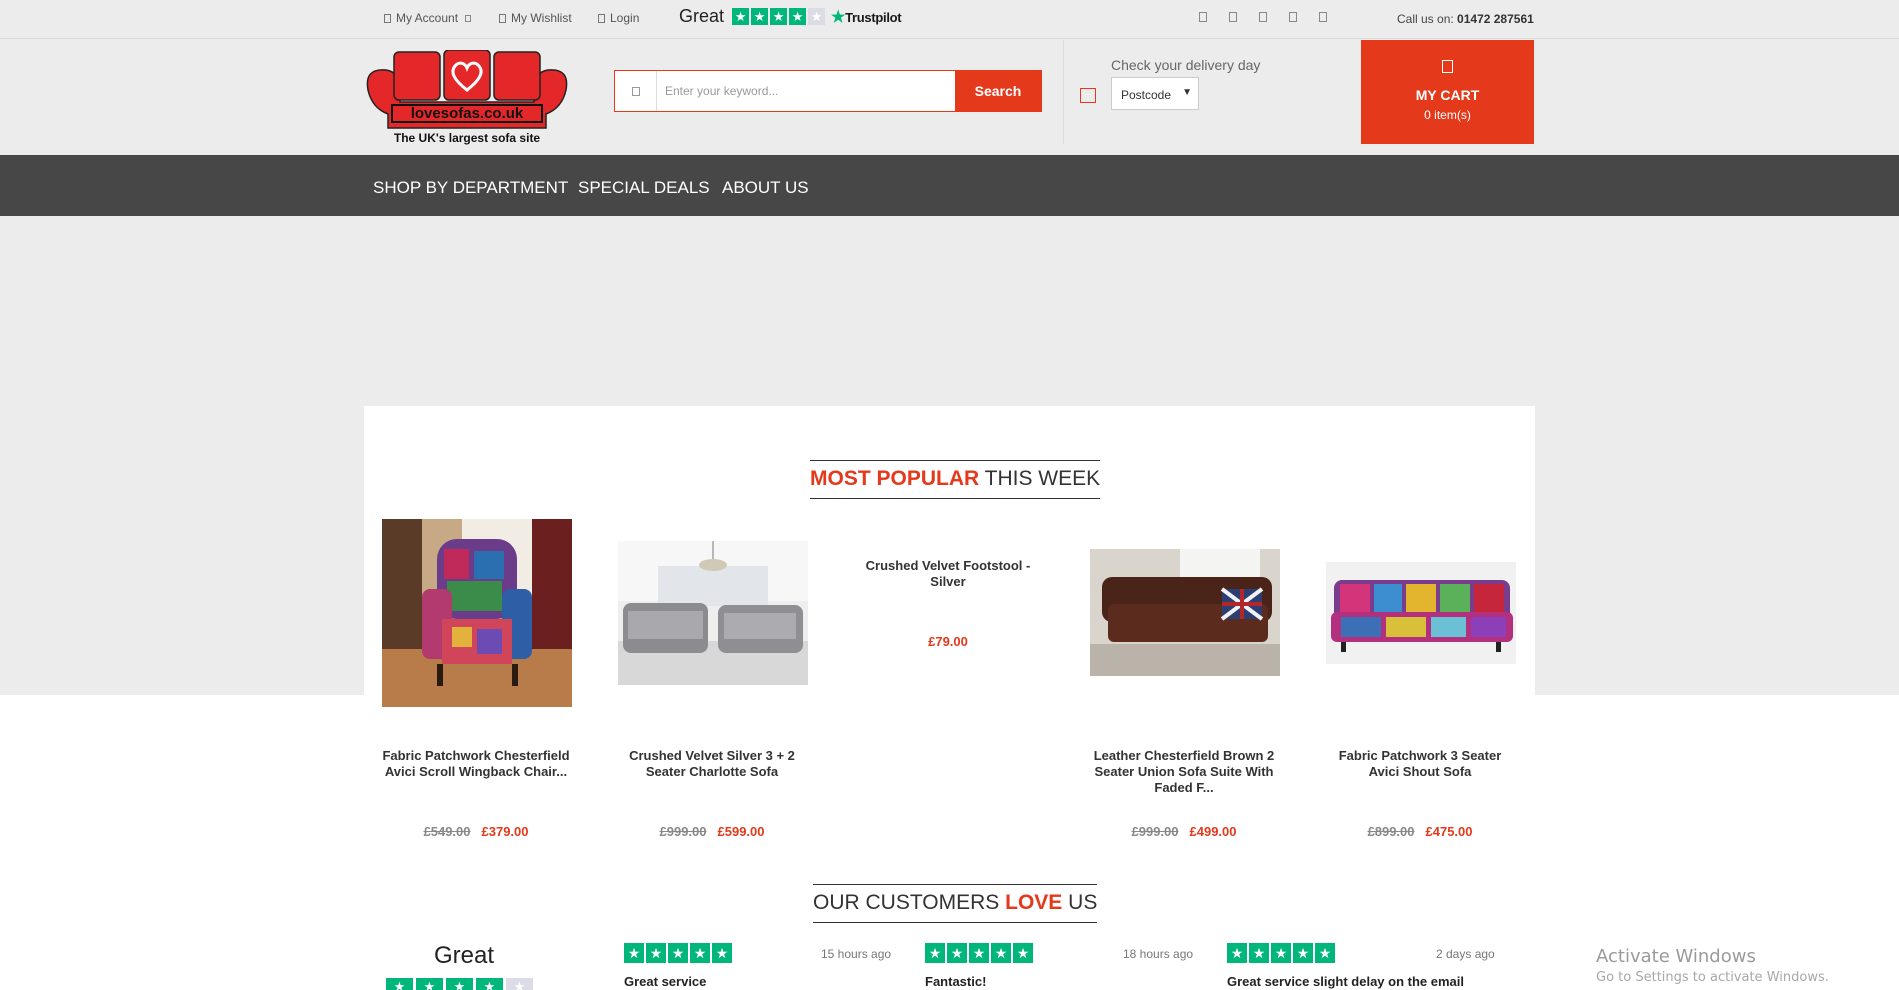  I want to click on nav-item-special-deals: SPECIAL DEALS, so click(644, 188).